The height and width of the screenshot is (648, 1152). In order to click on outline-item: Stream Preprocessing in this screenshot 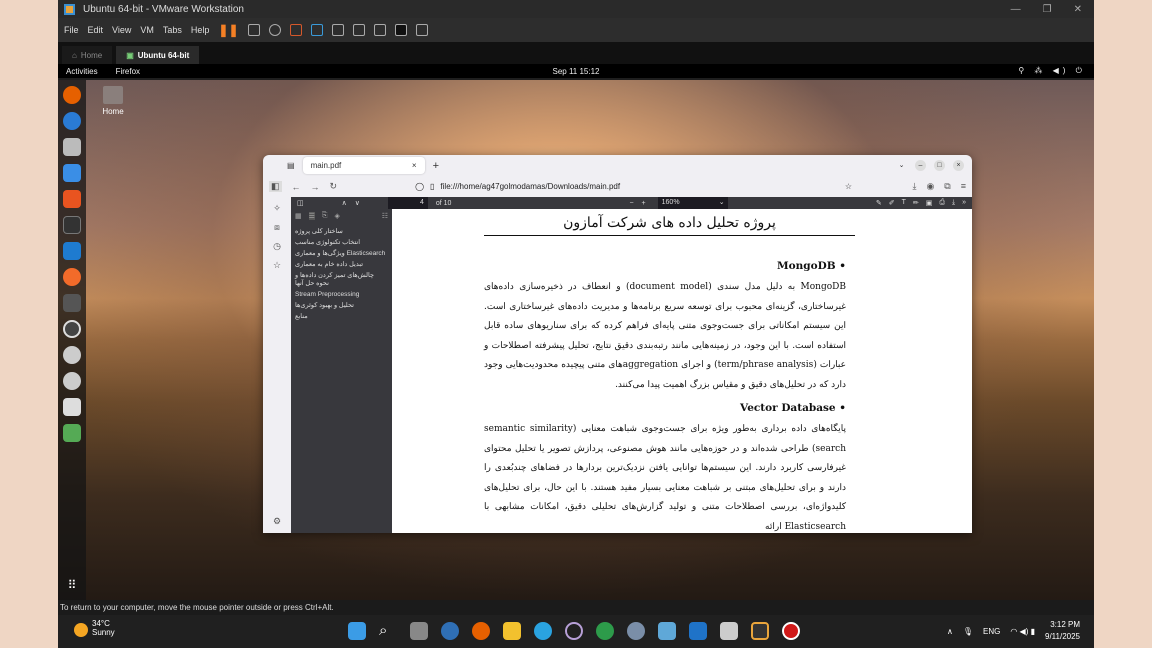, I will do `click(341, 295)`.